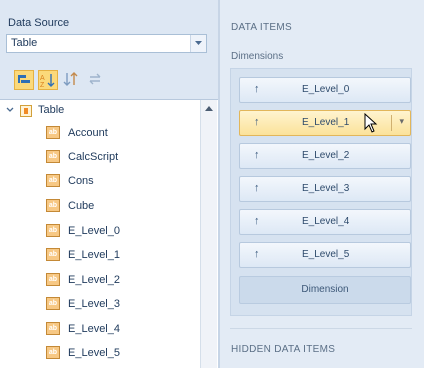 The image size is (424, 368). What do you see at coordinates (93, 157) in the screenshot?
I see `tree-item-label: CalcScript` at bounding box center [93, 157].